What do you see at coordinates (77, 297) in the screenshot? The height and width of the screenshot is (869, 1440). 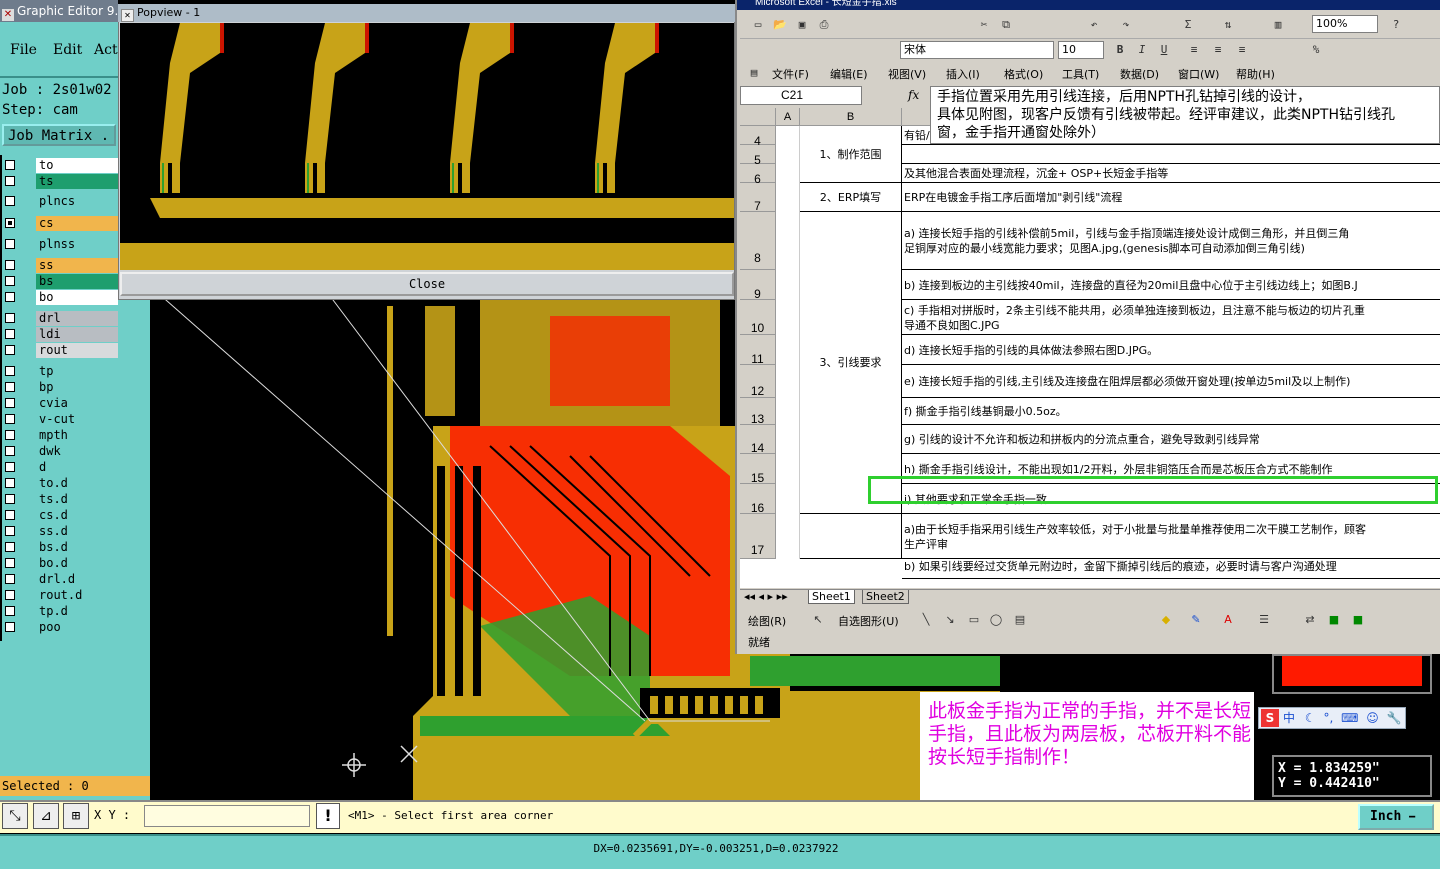 I see `layer-name: bo` at bounding box center [77, 297].